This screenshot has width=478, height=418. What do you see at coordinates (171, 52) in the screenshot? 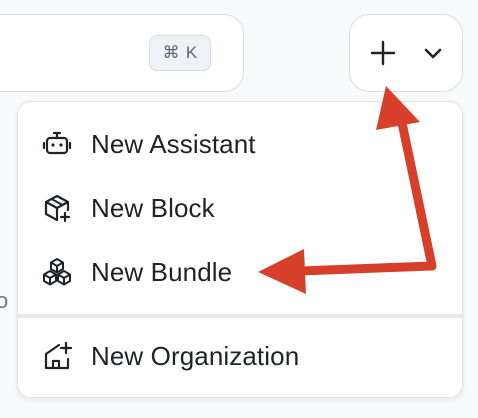
I see `command-key: ⌘` at bounding box center [171, 52].